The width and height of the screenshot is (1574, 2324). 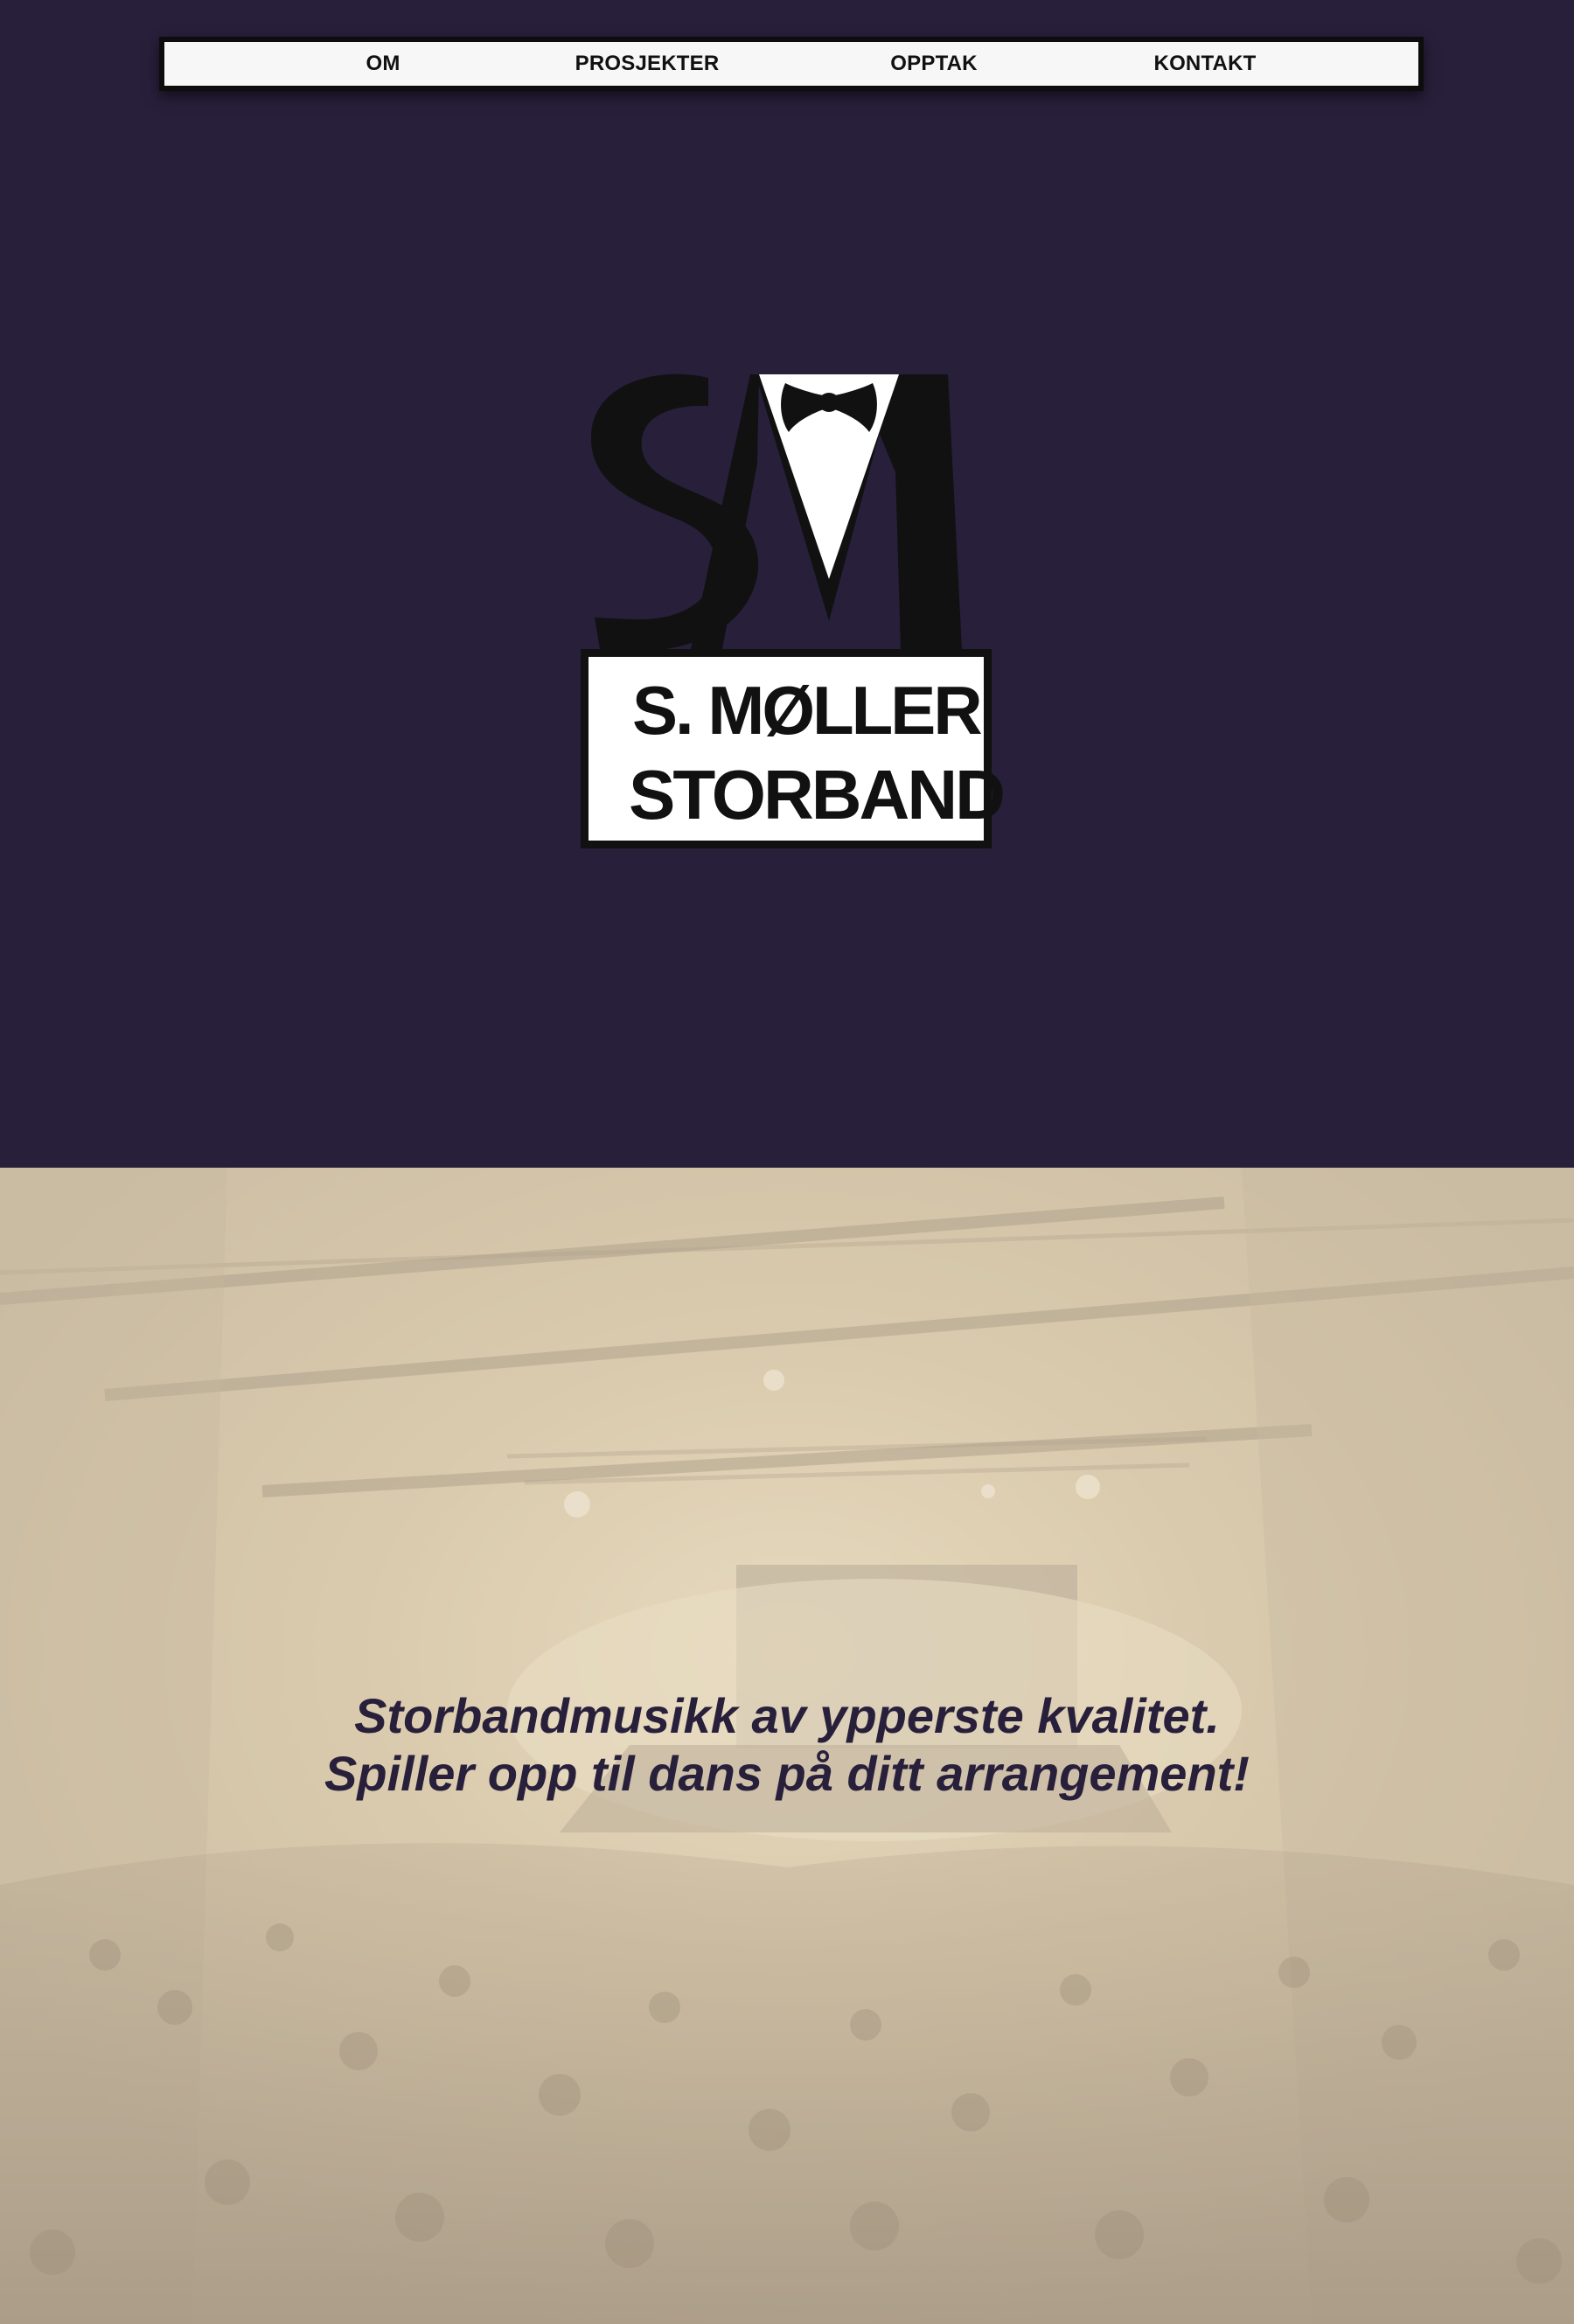 I want to click on band-logo: S. MØLLER STORBAND, so click(x=791, y=612).